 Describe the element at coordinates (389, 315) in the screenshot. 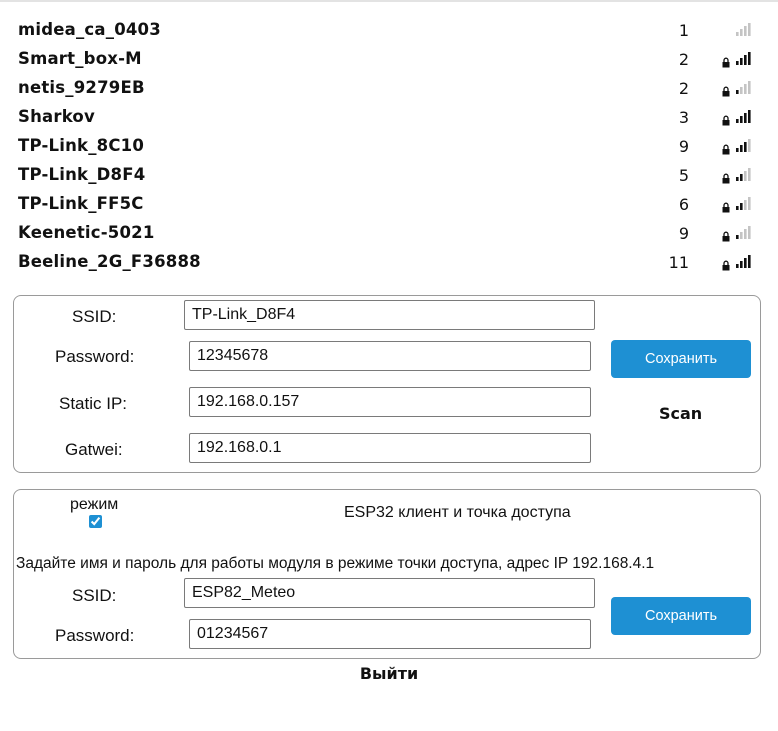

I see `ssid-input` at that location.